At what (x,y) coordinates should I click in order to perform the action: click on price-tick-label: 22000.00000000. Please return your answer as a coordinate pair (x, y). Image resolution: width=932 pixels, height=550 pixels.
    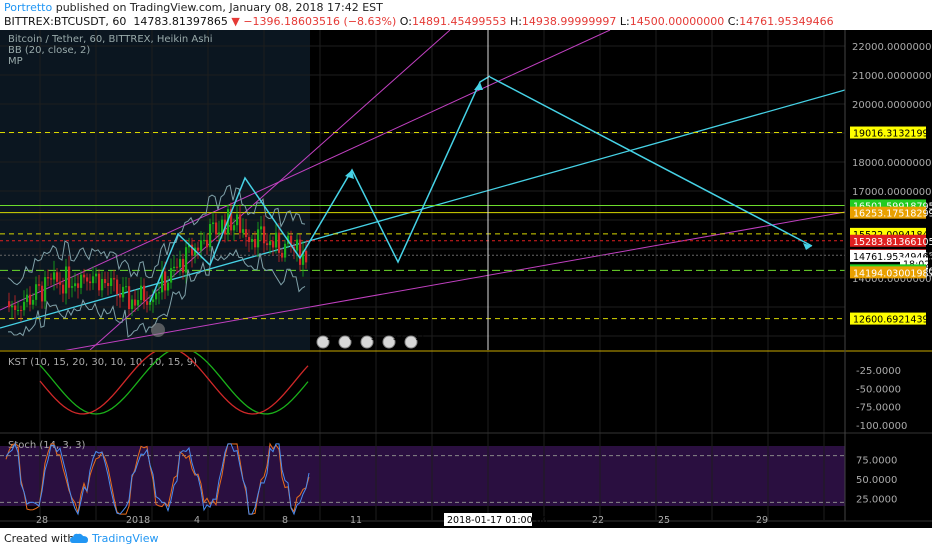
    Looking at the image, I should click on (892, 47).